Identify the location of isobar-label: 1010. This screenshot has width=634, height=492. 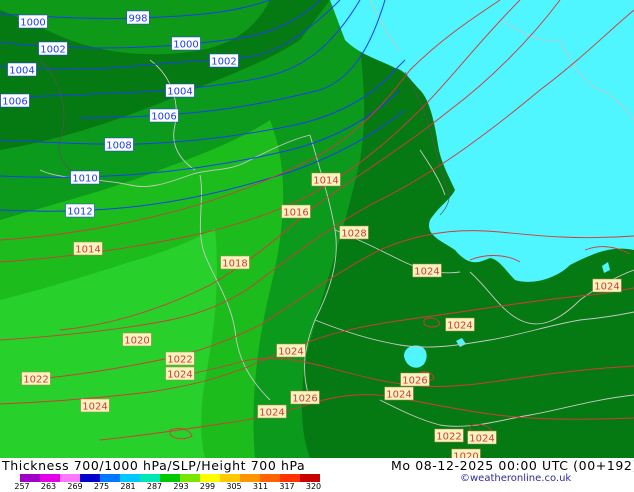
(84, 179).